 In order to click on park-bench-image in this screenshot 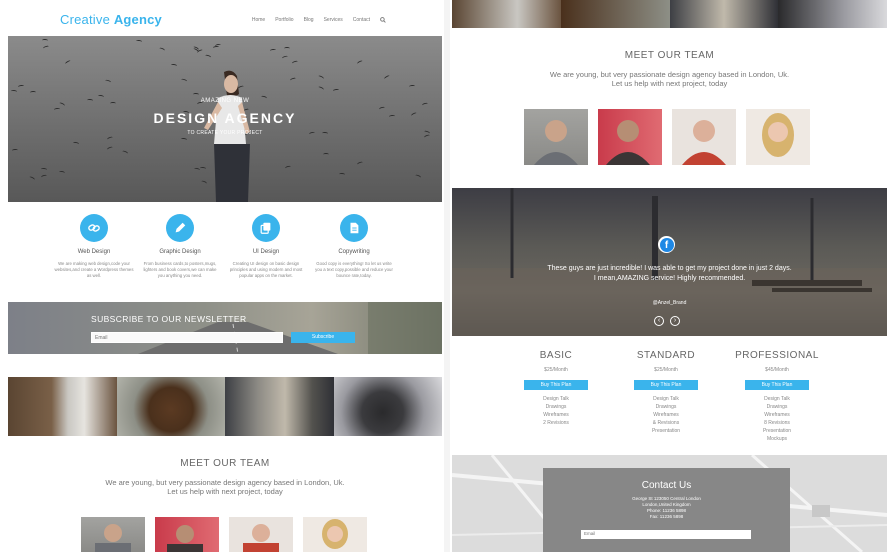, I will do `click(669, 262)`.